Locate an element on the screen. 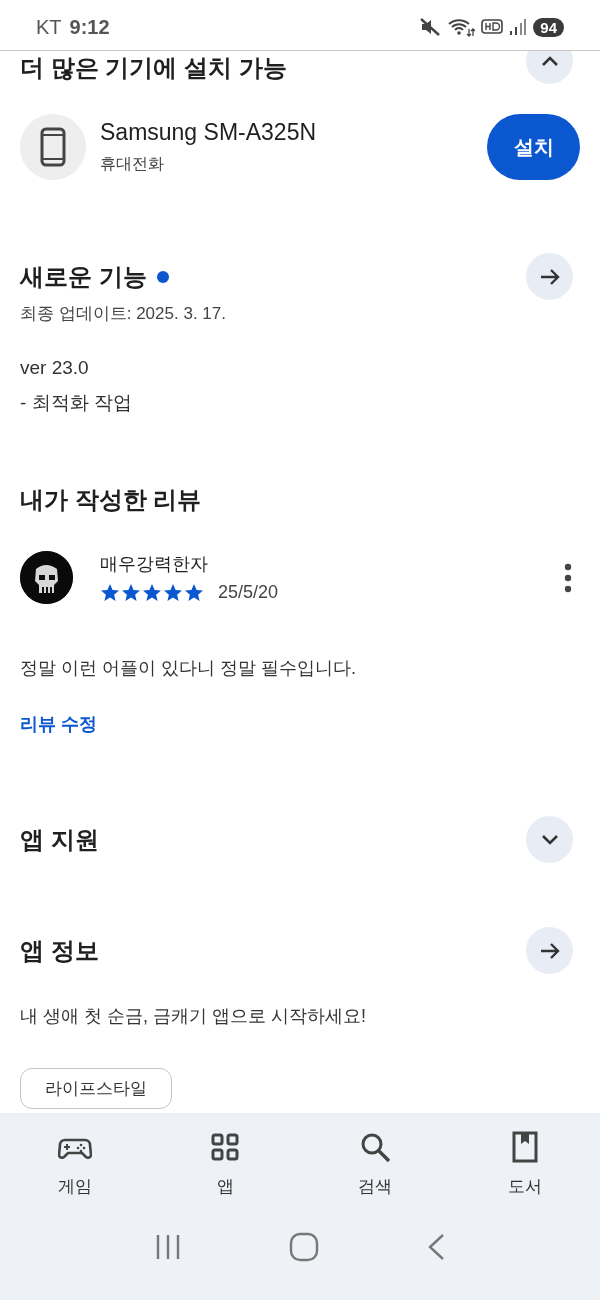  mute-icon is located at coordinates (430, 27).